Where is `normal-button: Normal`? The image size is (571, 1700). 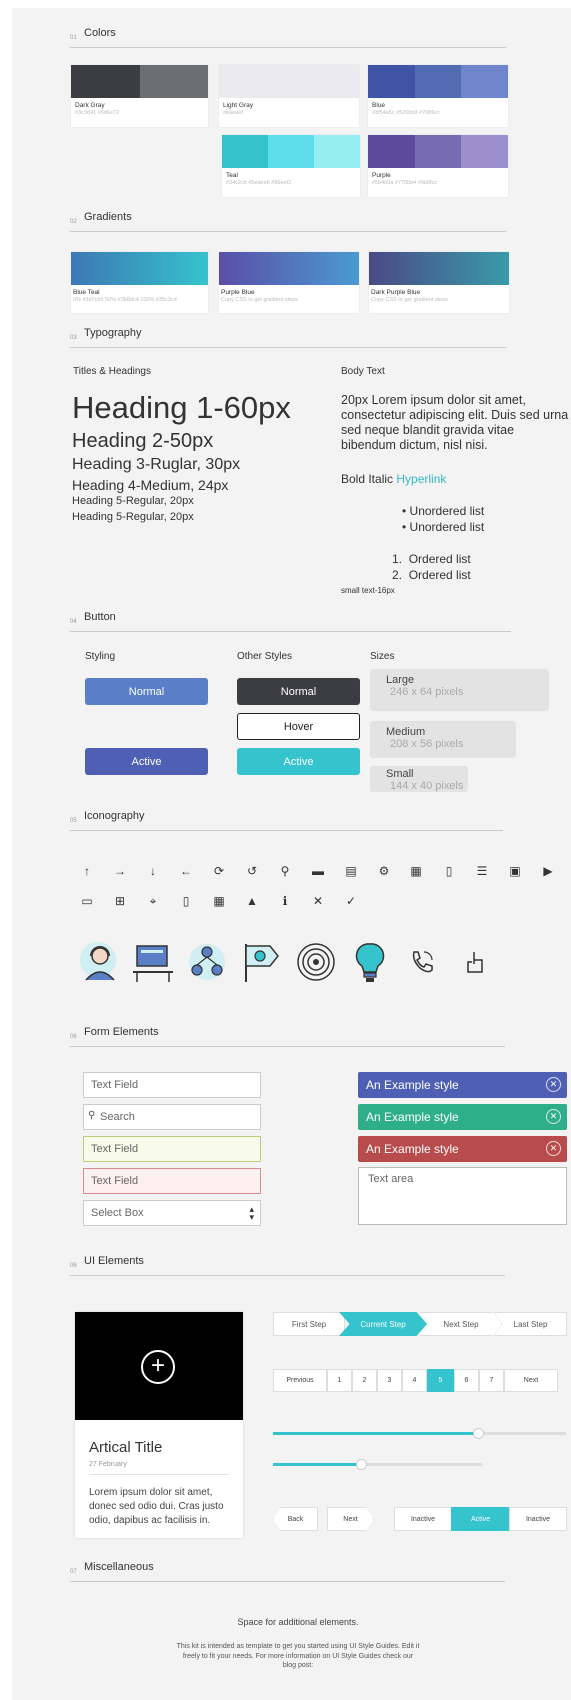 normal-button: Normal is located at coordinates (146, 691).